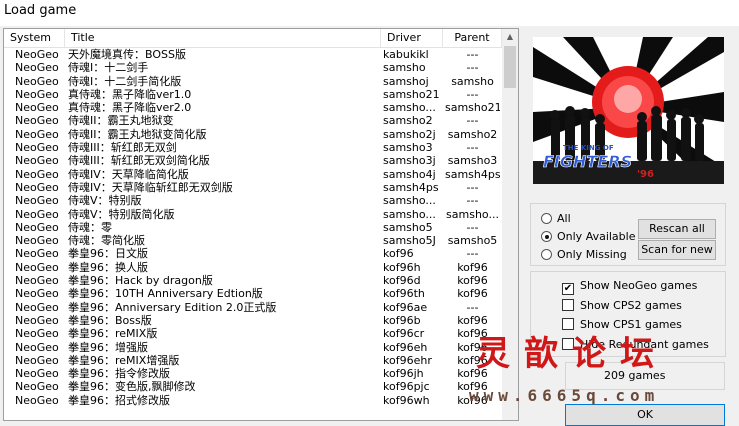 The height and width of the screenshot is (426, 739). Describe the element at coordinates (622, 306) in the screenshot. I see `option-checkbox-row: Show CPS2 games` at that location.